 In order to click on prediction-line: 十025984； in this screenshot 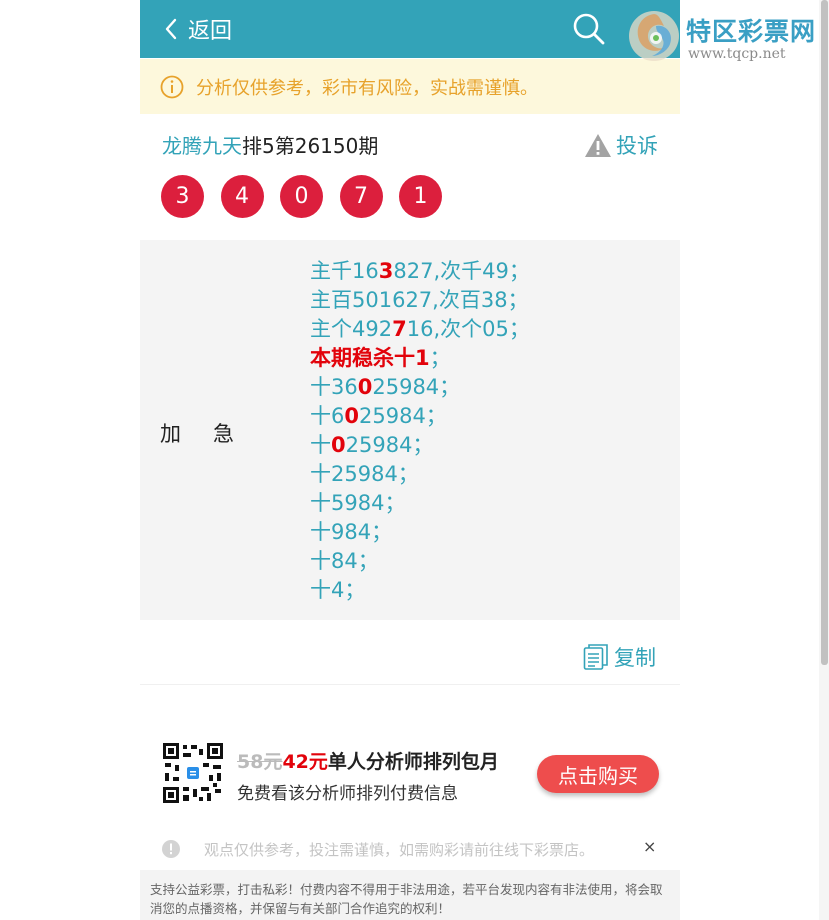, I will do `click(420, 445)`.